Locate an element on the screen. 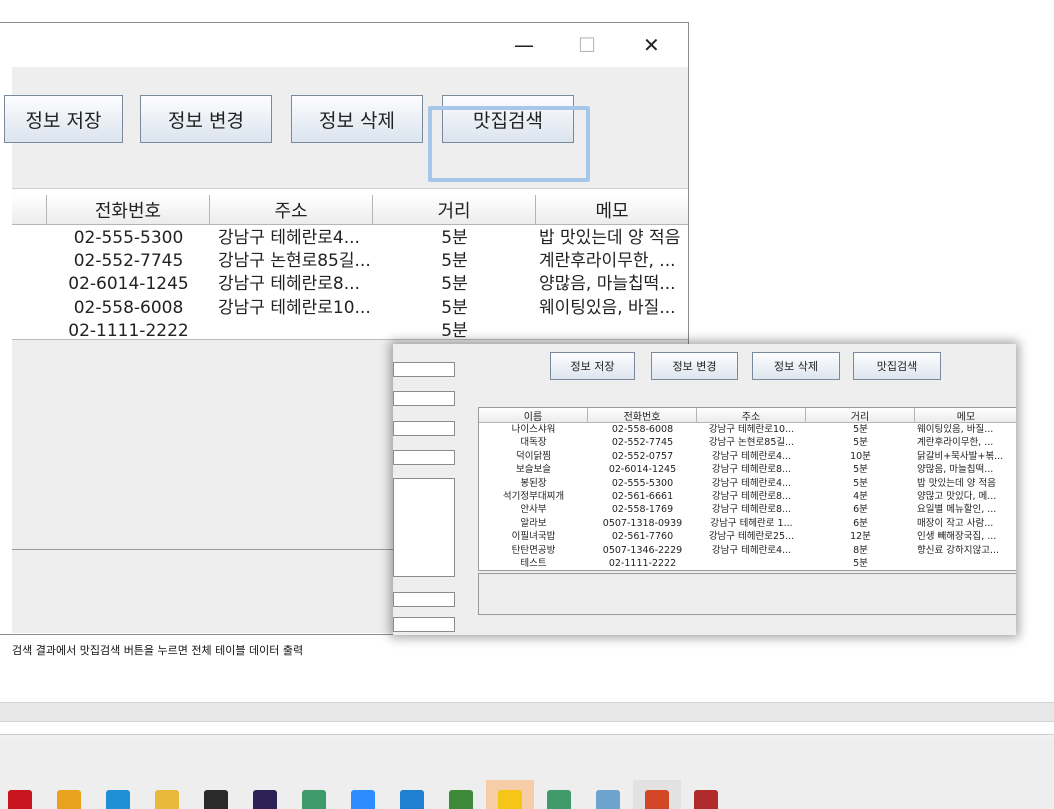 Image resolution: width=1054 pixels, height=809 pixels. table-cell: 4분 is located at coordinates (860, 496).